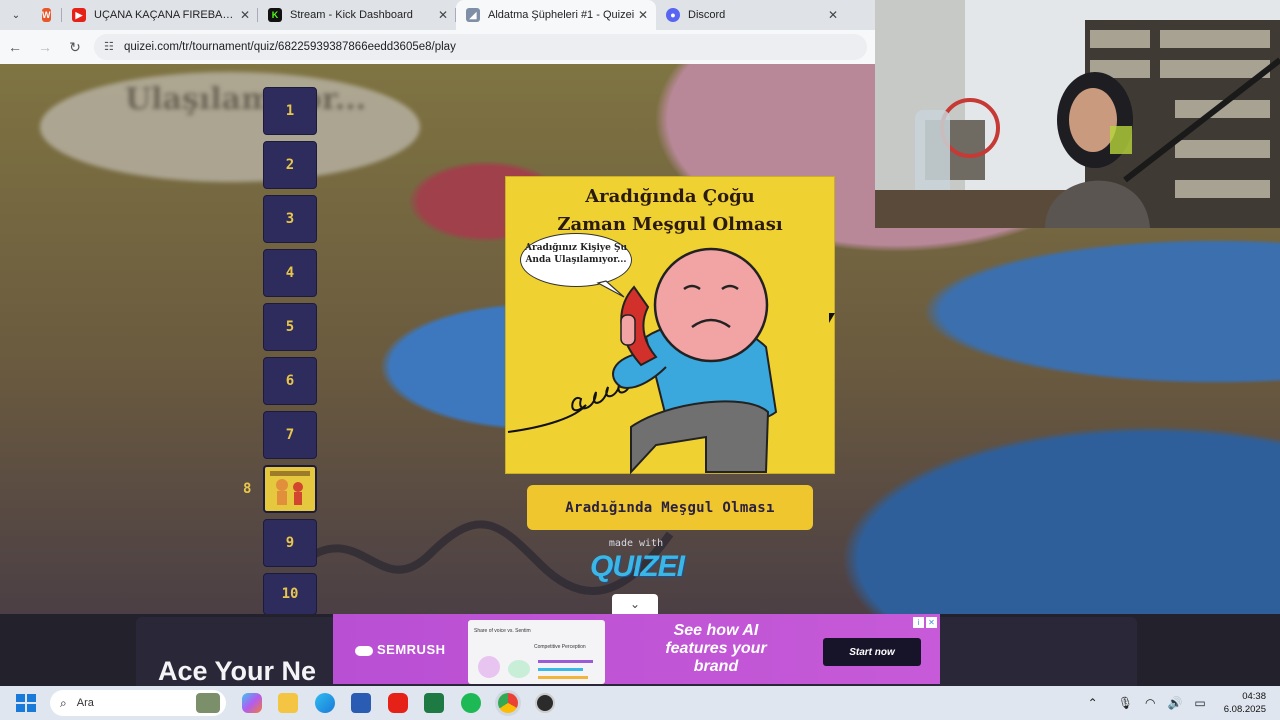 The image size is (1280, 720). What do you see at coordinates (411, 649) in the screenshot?
I see `semrush-logo-text: SEMRUSH` at bounding box center [411, 649].